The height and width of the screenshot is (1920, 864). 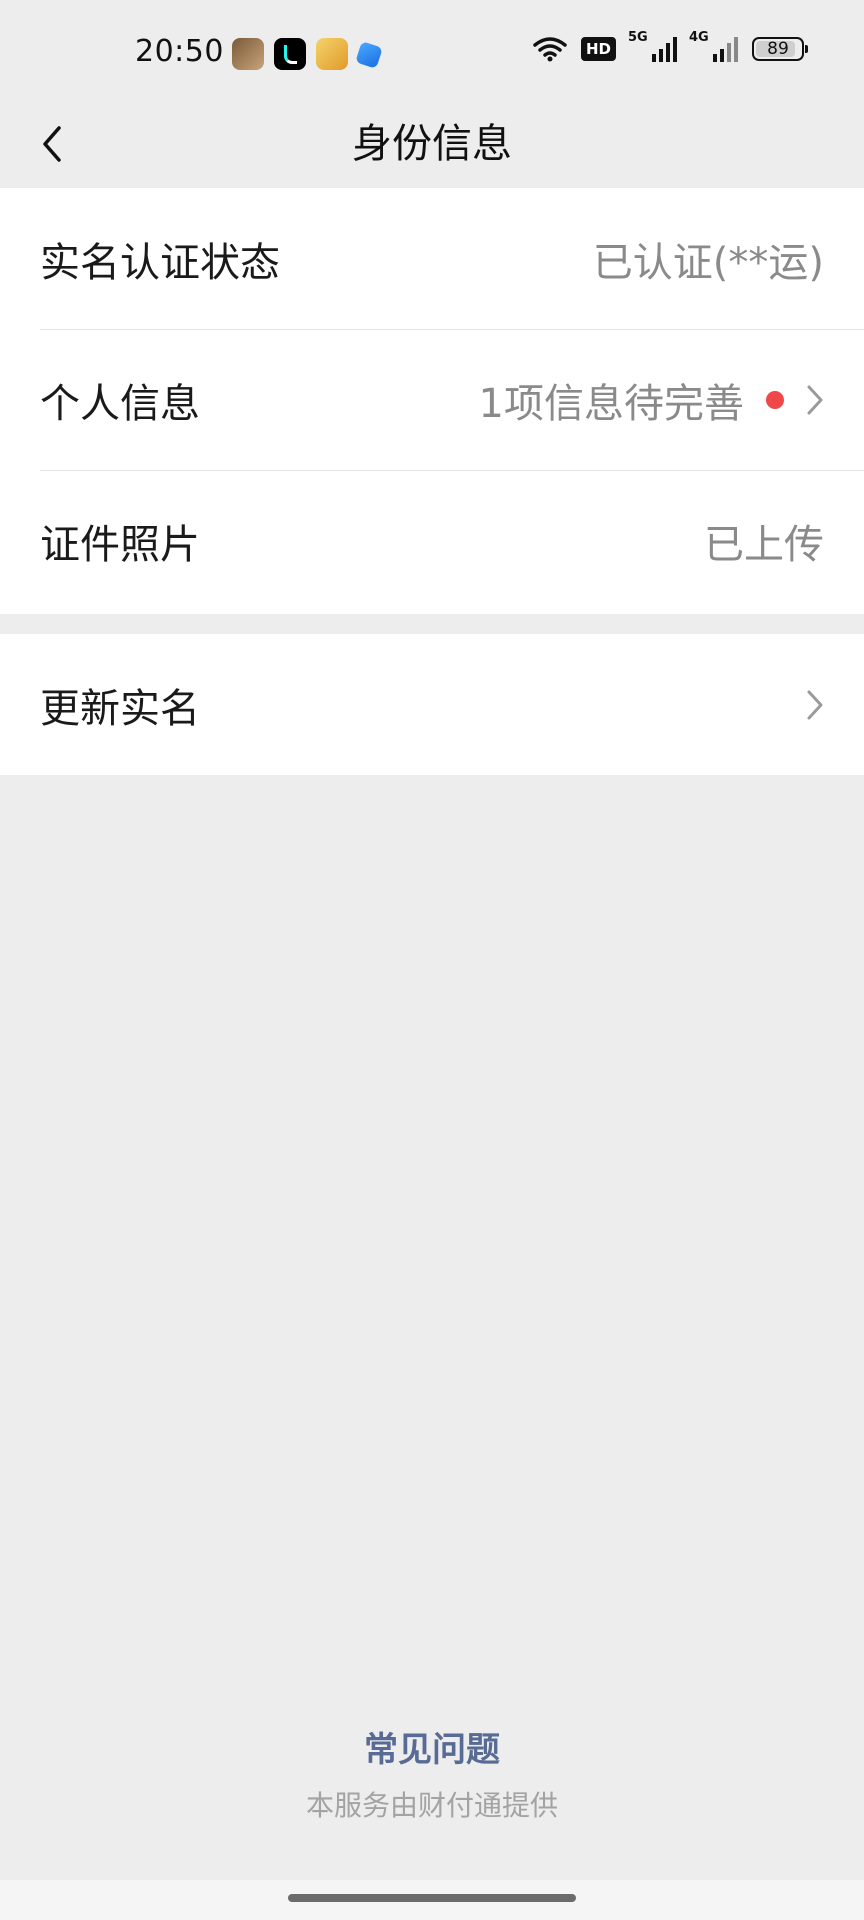 What do you see at coordinates (120, 708) in the screenshot?
I see `update-real-name-label: 更新实名` at bounding box center [120, 708].